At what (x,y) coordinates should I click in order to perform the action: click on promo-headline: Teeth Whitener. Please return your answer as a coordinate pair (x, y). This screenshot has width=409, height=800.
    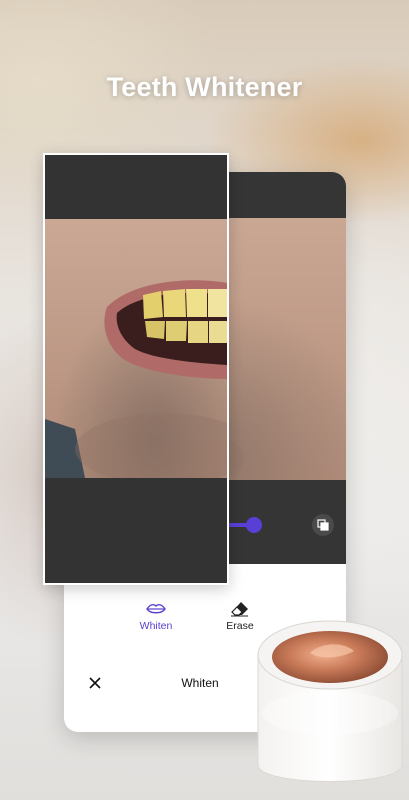
    Looking at the image, I should click on (204, 87).